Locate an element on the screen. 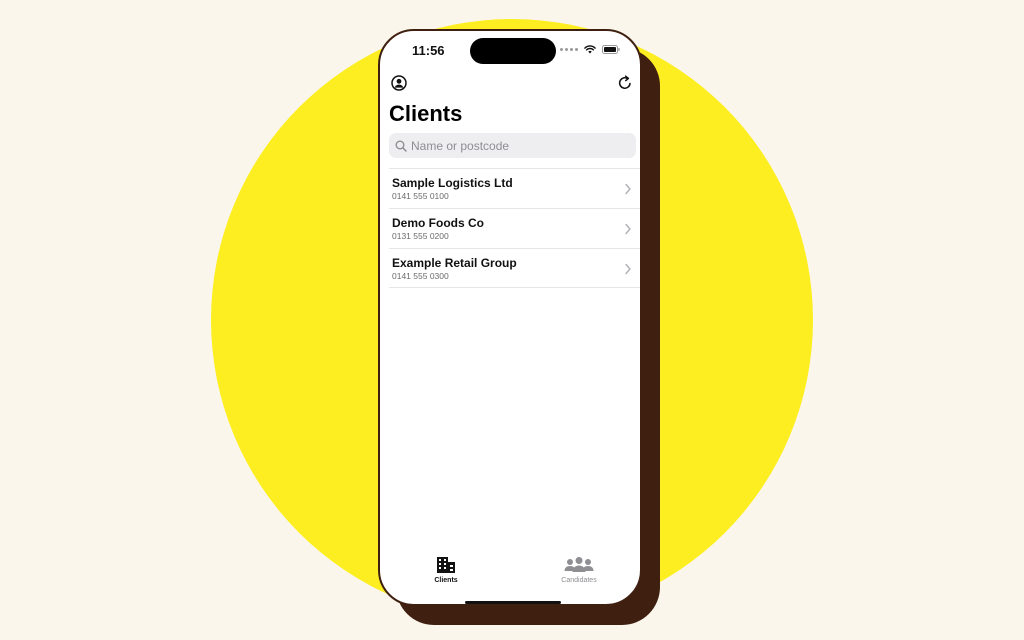 The width and height of the screenshot is (1024, 640). refresh-button is located at coordinates (625, 83).